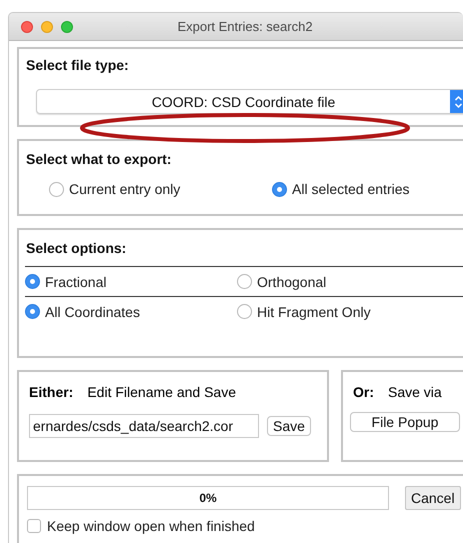 This screenshot has height=543, width=463. Describe the element at coordinates (77, 248) in the screenshot. I see `section-heading: Select options:` at that location.